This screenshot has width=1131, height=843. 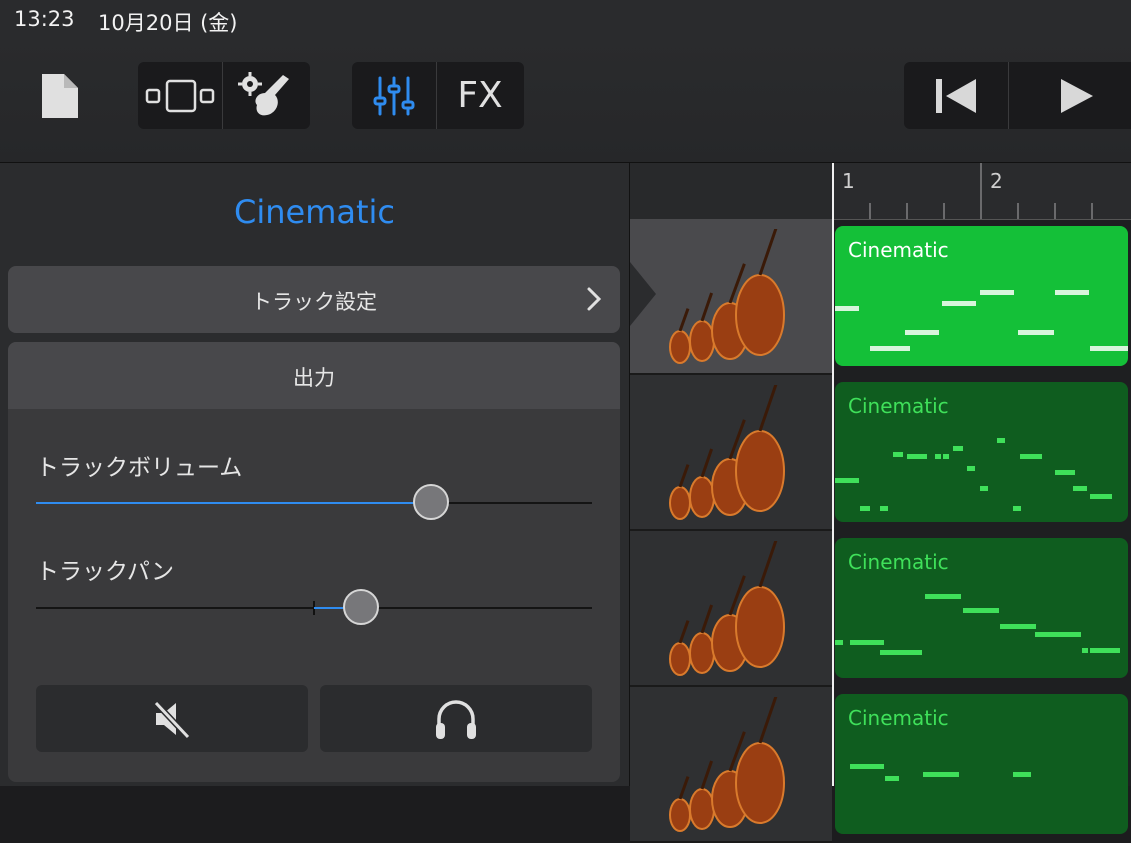 What do you see at coordinates (314, 607) in the screenshot?
I see `pan-slider` at bounding box center [314, 607].